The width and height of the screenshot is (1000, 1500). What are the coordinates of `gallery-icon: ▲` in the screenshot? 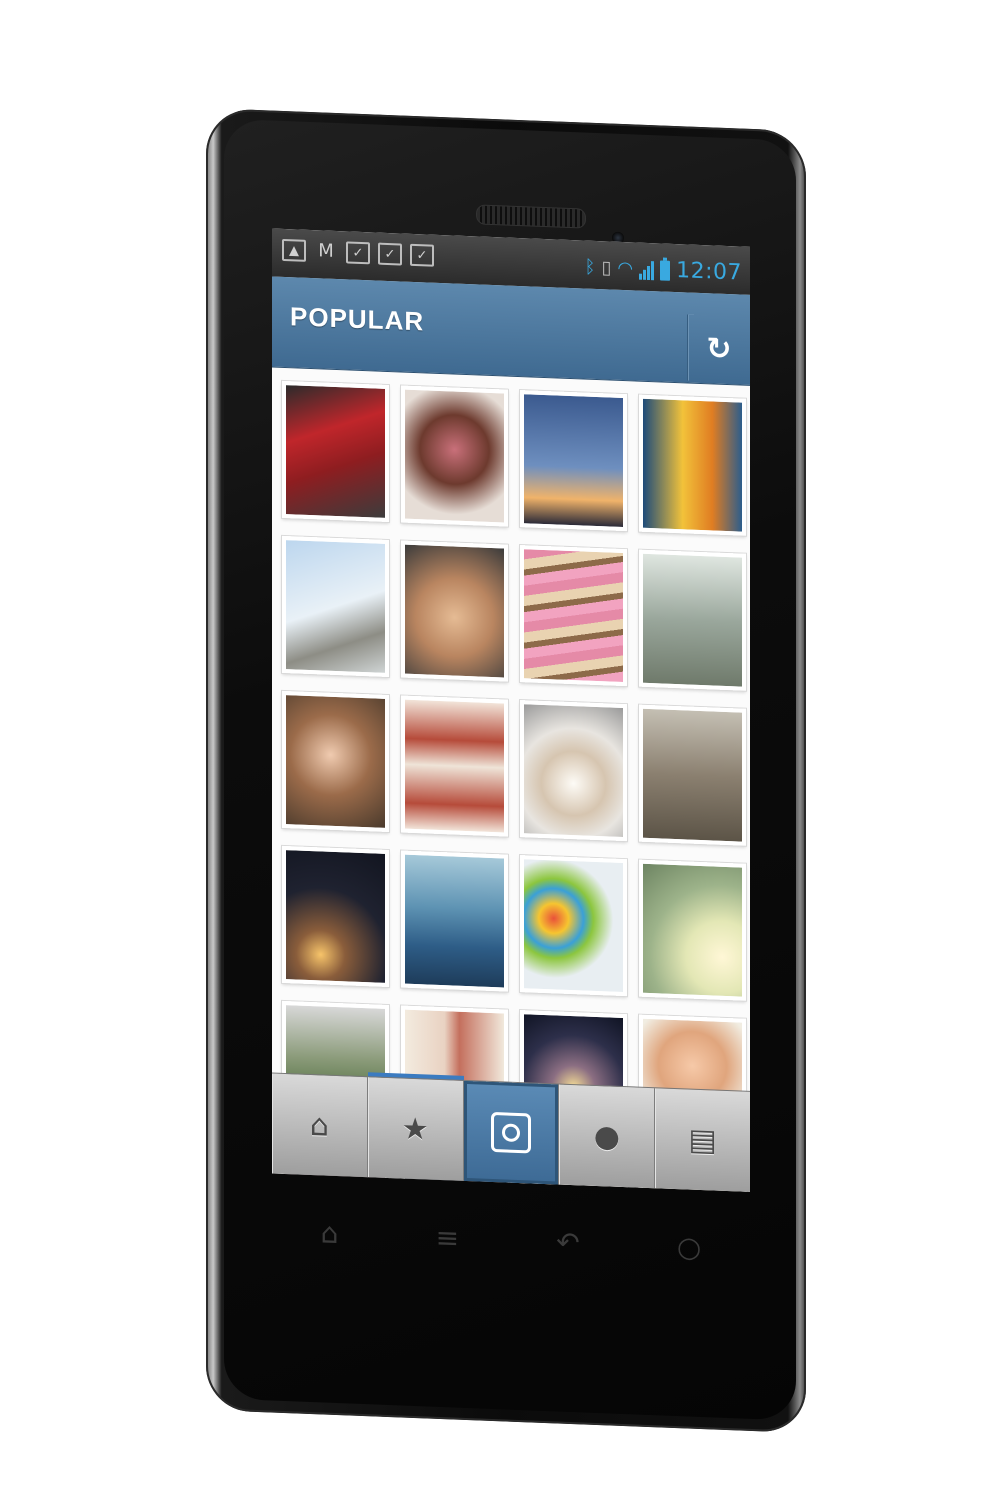 It's located at (294, 250).